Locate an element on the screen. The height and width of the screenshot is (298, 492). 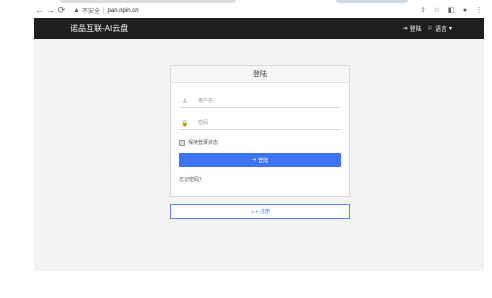
language-label: 语言 is located at coordinates (440, 30).